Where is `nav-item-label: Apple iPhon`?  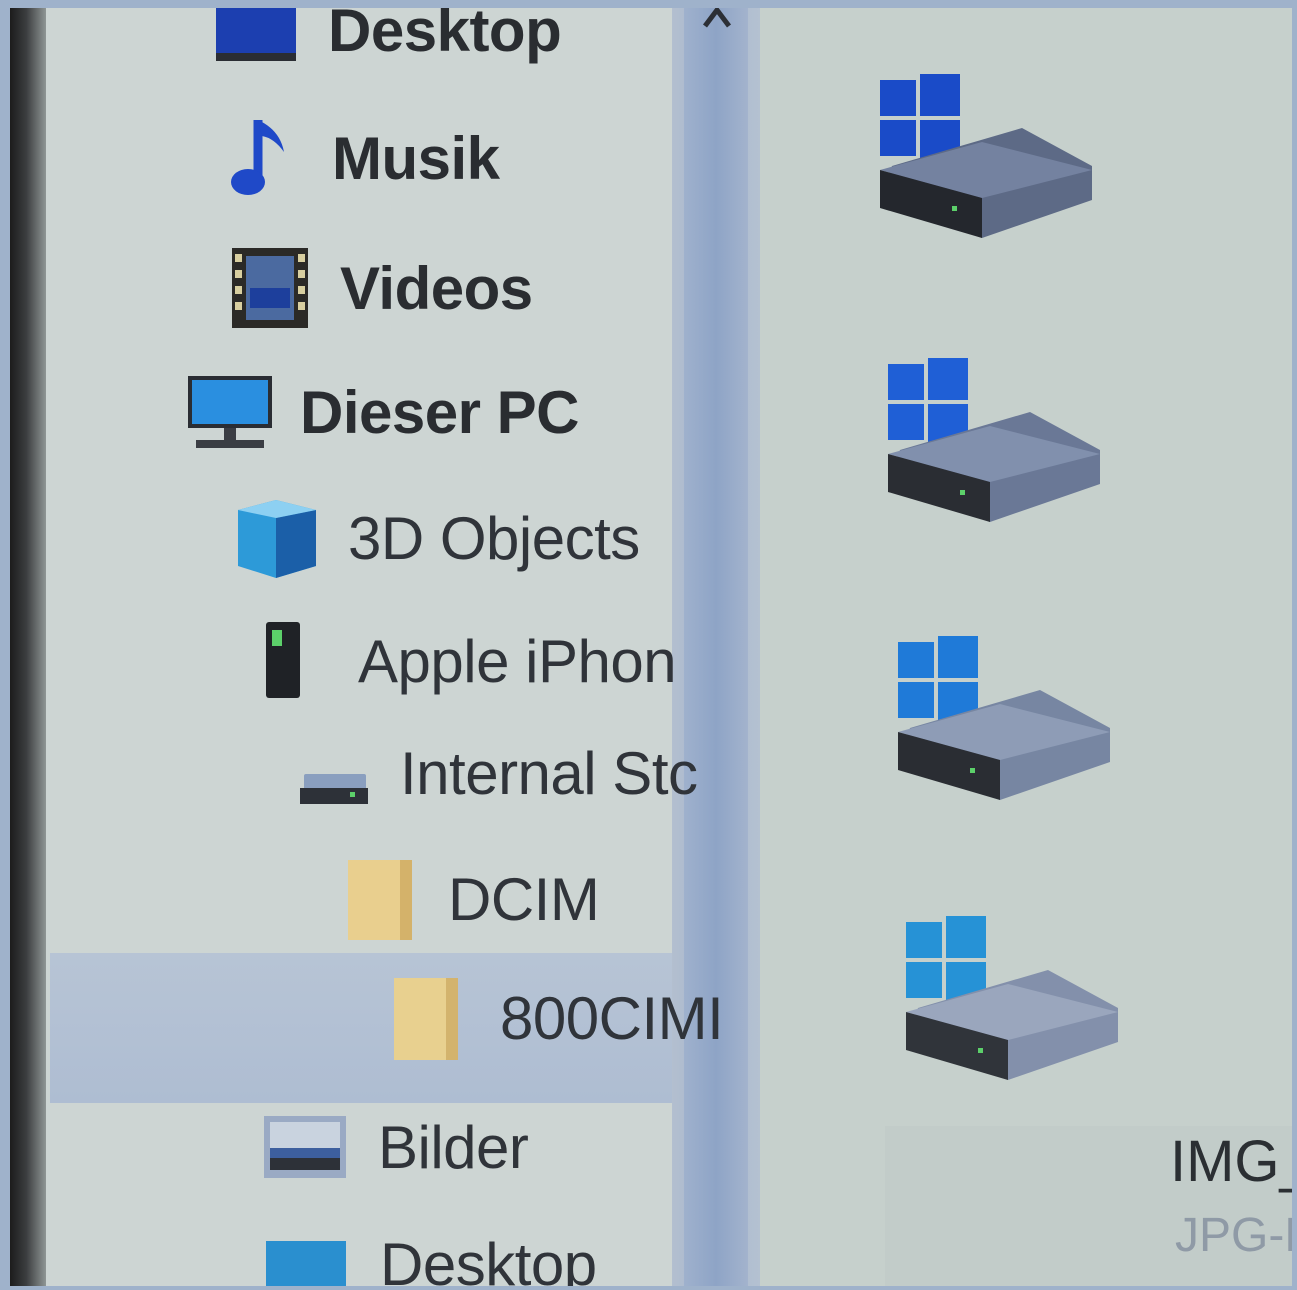
nav-item-label: Apple iPhon is located at coordinates (517, 661).